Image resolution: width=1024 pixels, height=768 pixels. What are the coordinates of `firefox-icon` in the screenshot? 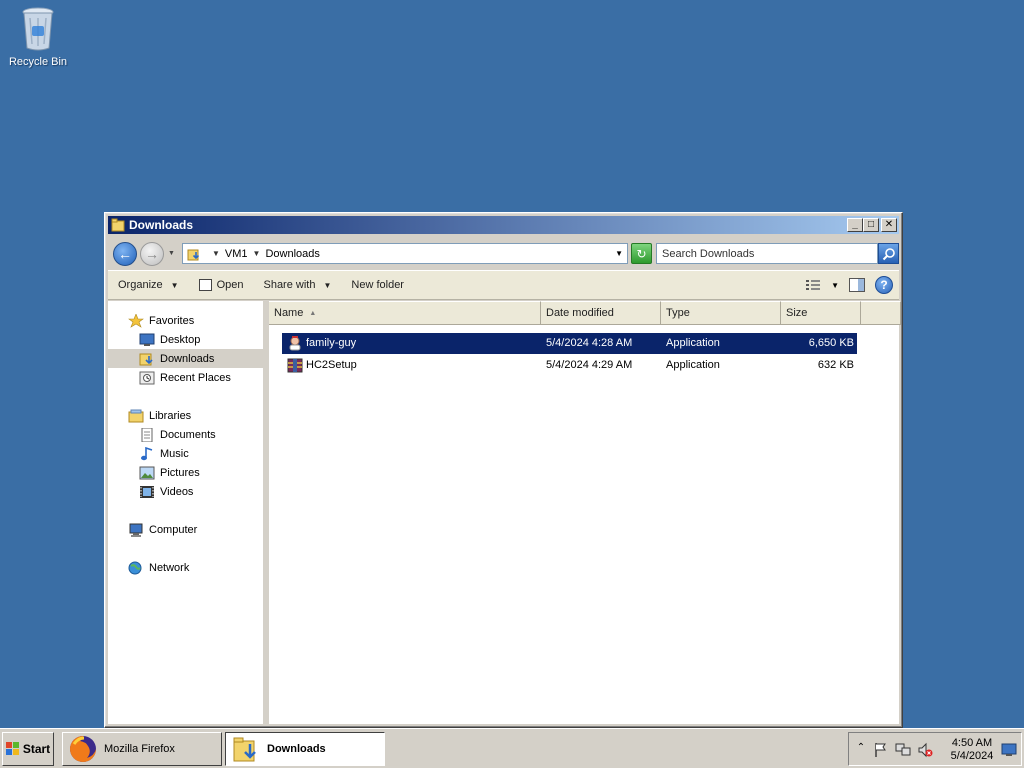 It's located at (83, 749).